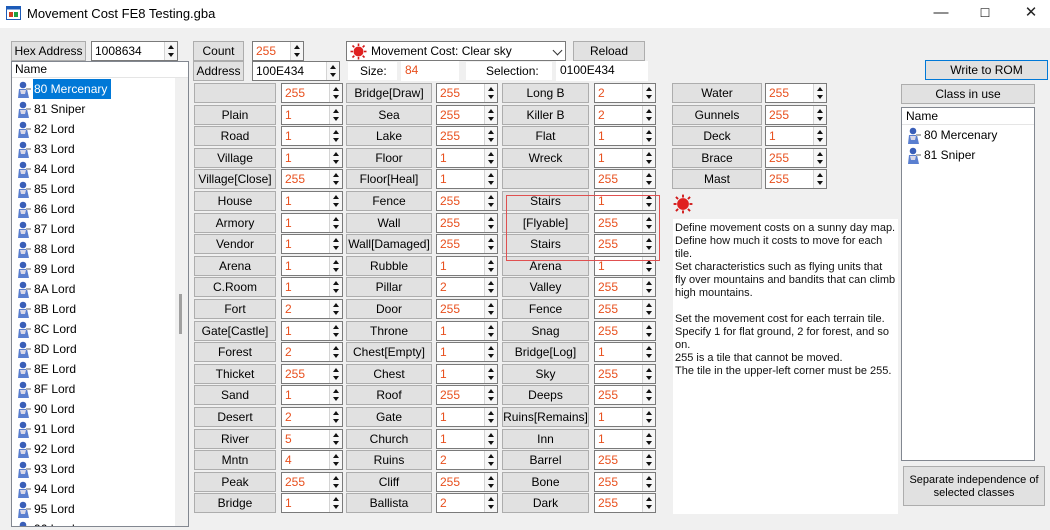  Describe the element at coordinates (941, 14) in the screenshot. I see `minimize-button: —` at that location.